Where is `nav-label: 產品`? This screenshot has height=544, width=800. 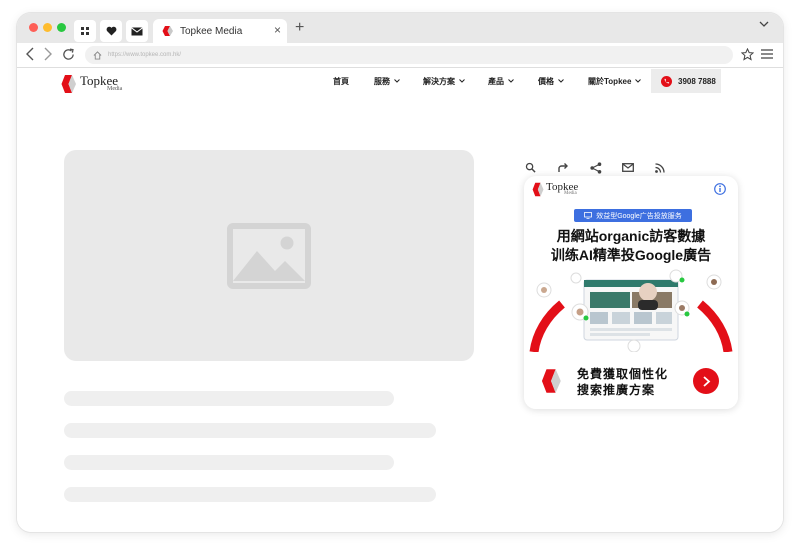 nav-label: 產品 is located at coordinates (496, 81).